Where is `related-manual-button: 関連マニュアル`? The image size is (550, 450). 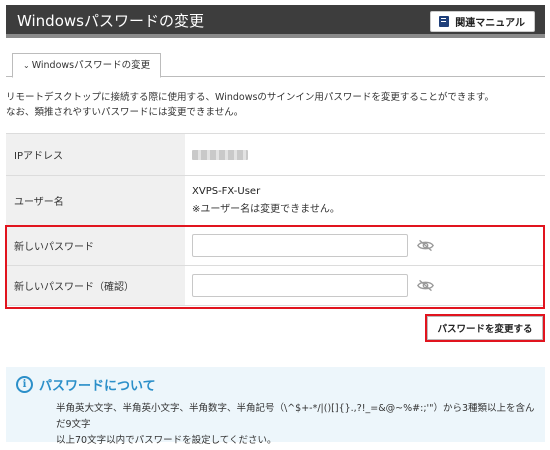 related-manual-button: 関連マニュアル is located at coordinates (482, 21).